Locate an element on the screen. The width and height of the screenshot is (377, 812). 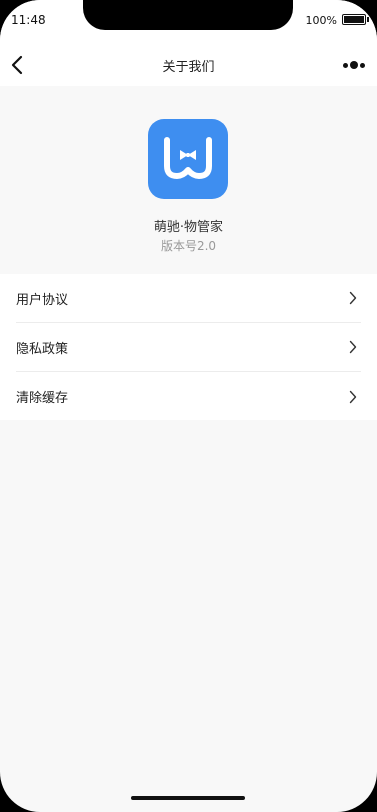
battery-cap is located at coordinates (368, 19).